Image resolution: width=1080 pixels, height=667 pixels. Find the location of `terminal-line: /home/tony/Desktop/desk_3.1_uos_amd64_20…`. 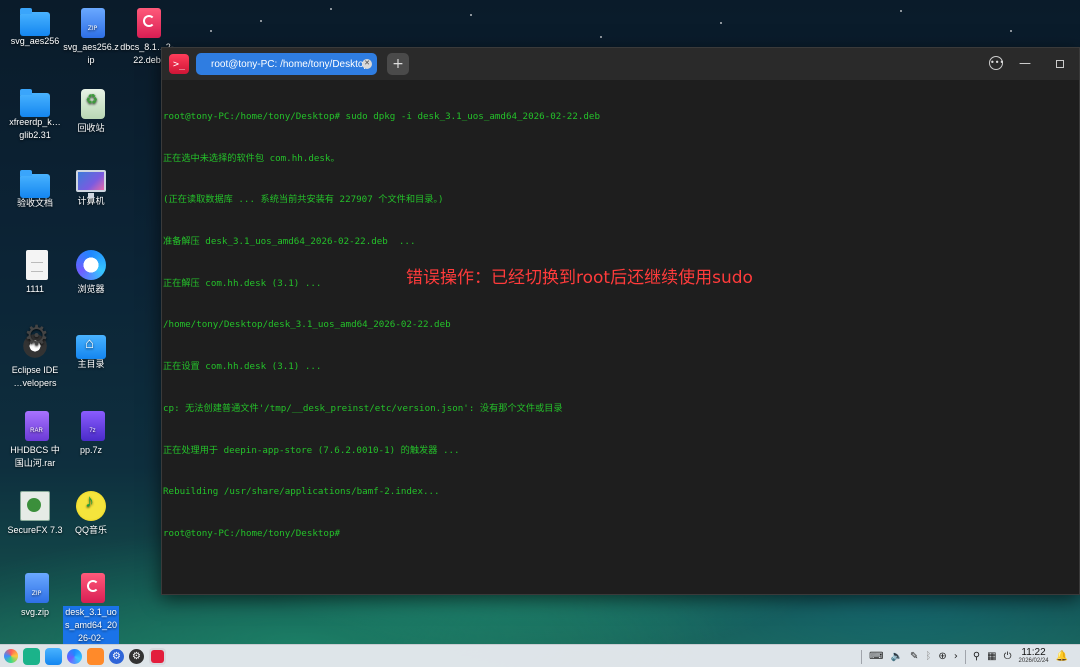

terminal-line: /home/tony/Desktop/desk_3.1_uos_amd64_20… is located at coordinates (307, 325).